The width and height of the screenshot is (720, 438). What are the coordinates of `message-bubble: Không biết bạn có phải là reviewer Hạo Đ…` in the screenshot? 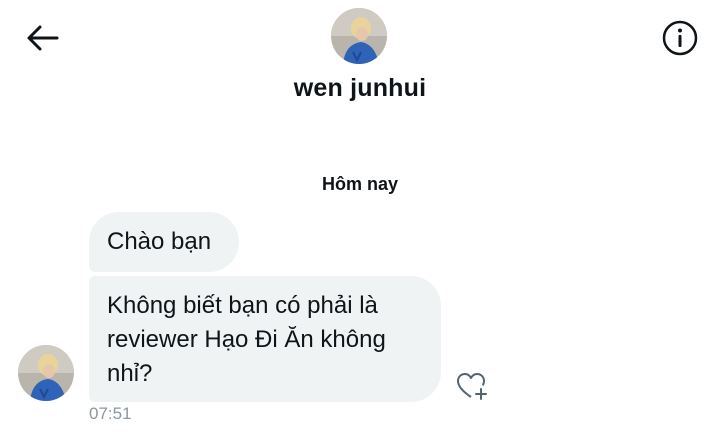 It's located at (265, 339).